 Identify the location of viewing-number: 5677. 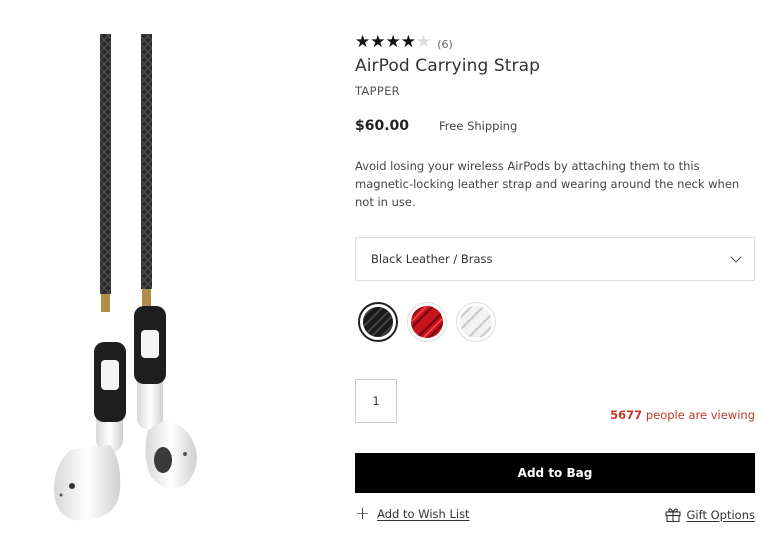
(626, 415).